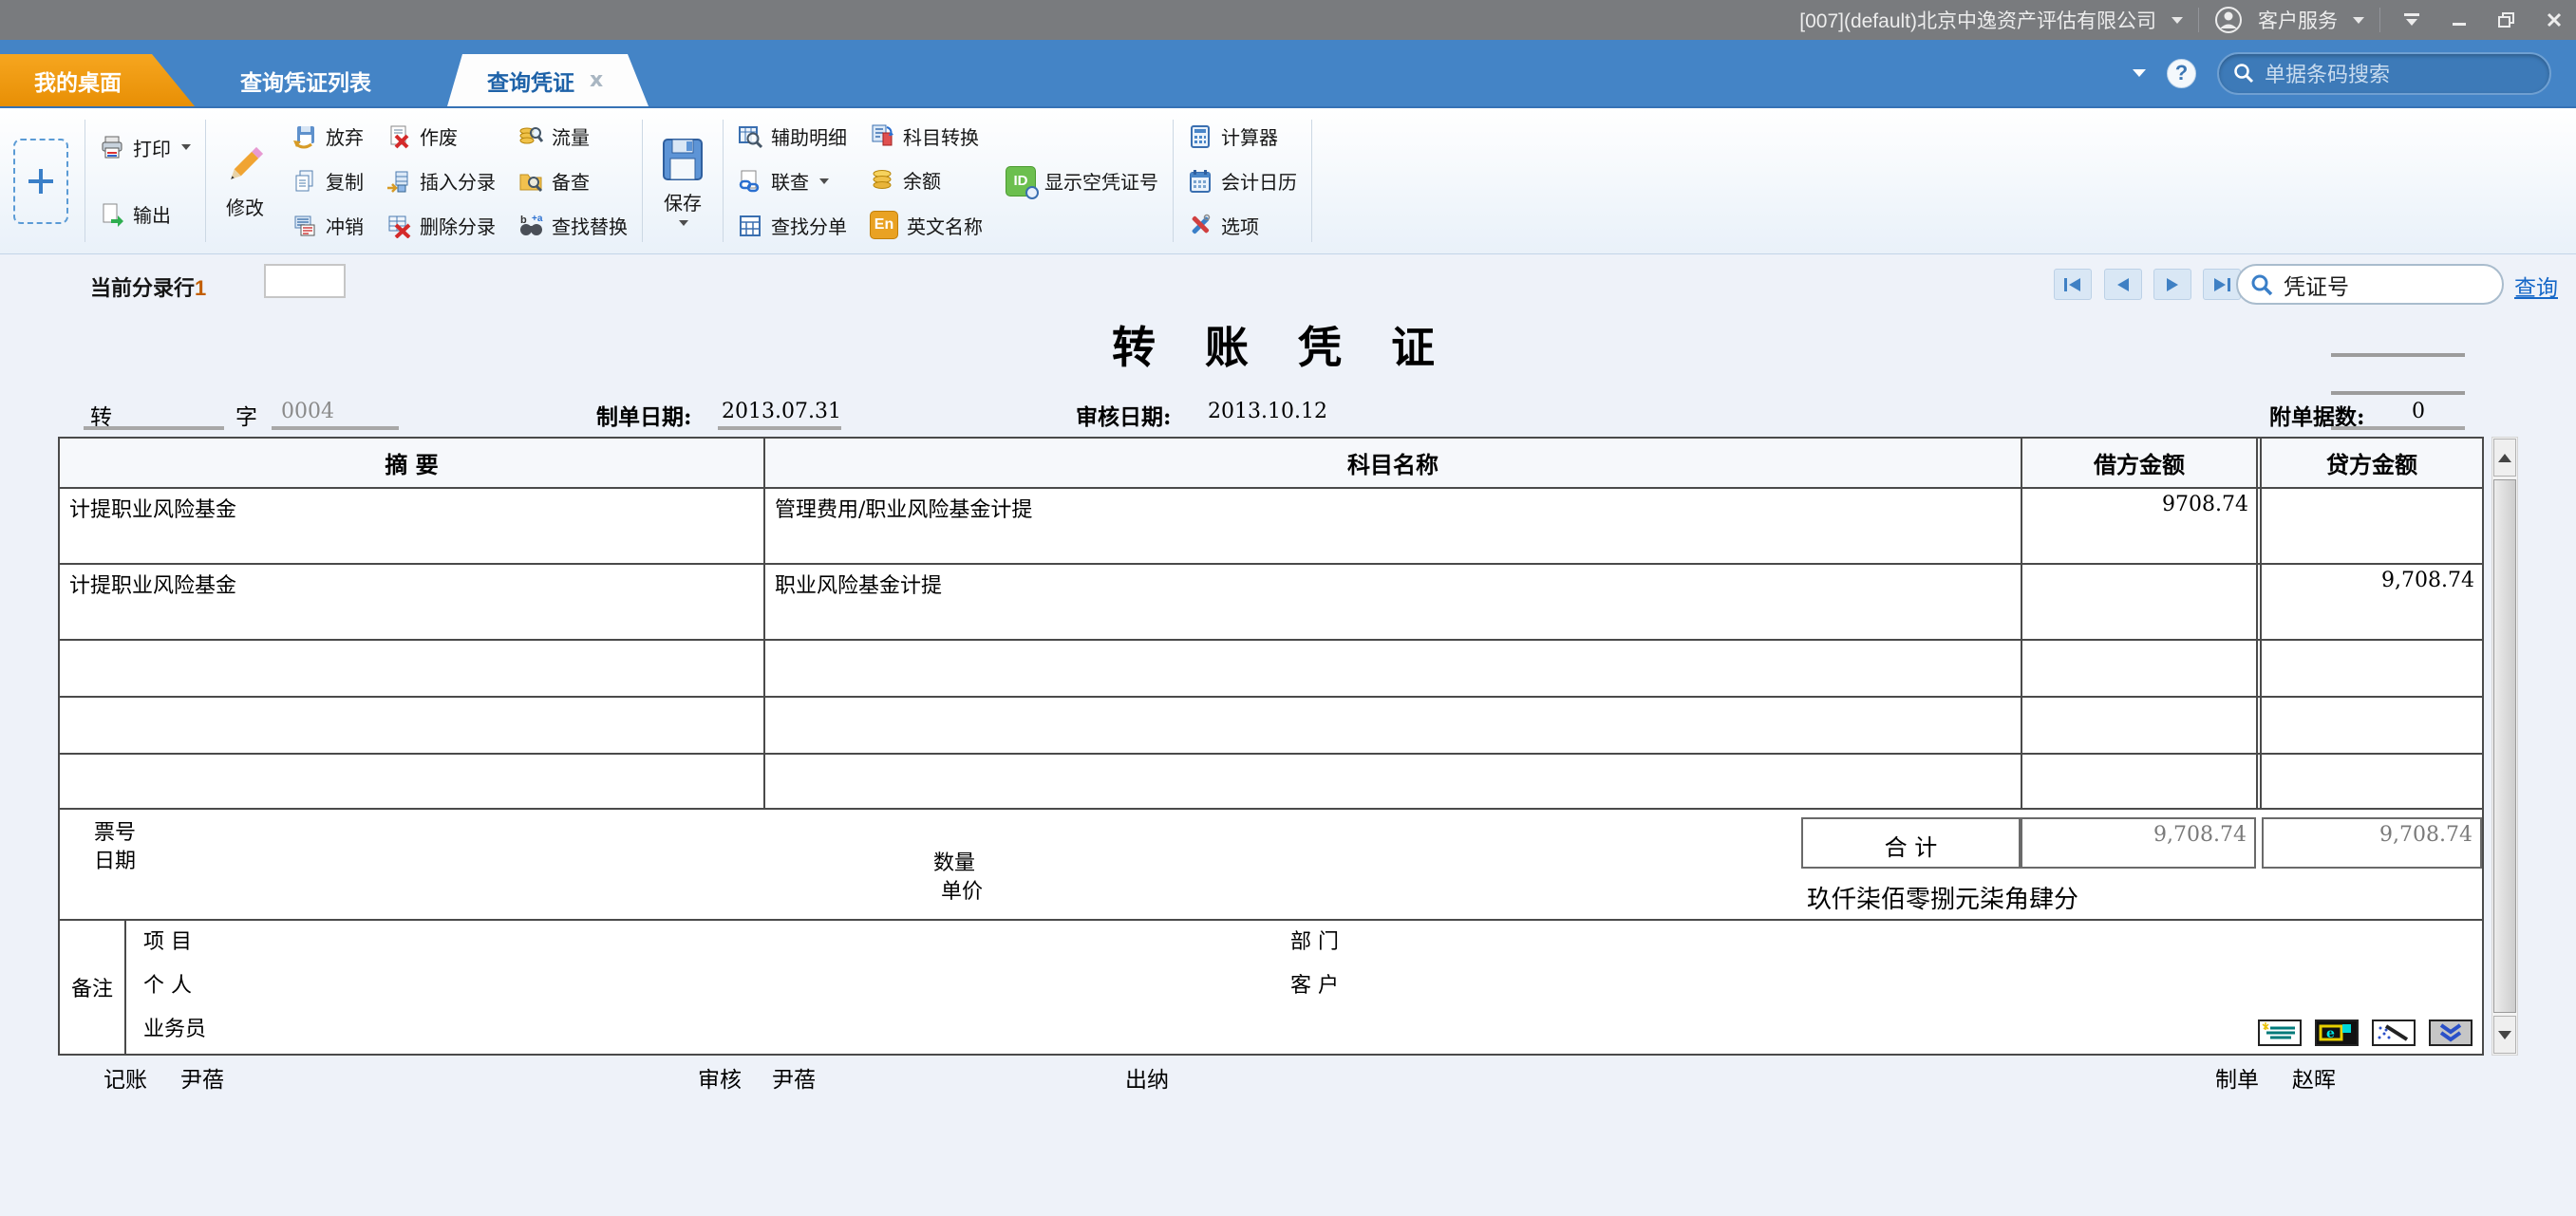 The image size is (2576, 1216). I want to click on collapse-ribbon-button, so click(2412, 20).